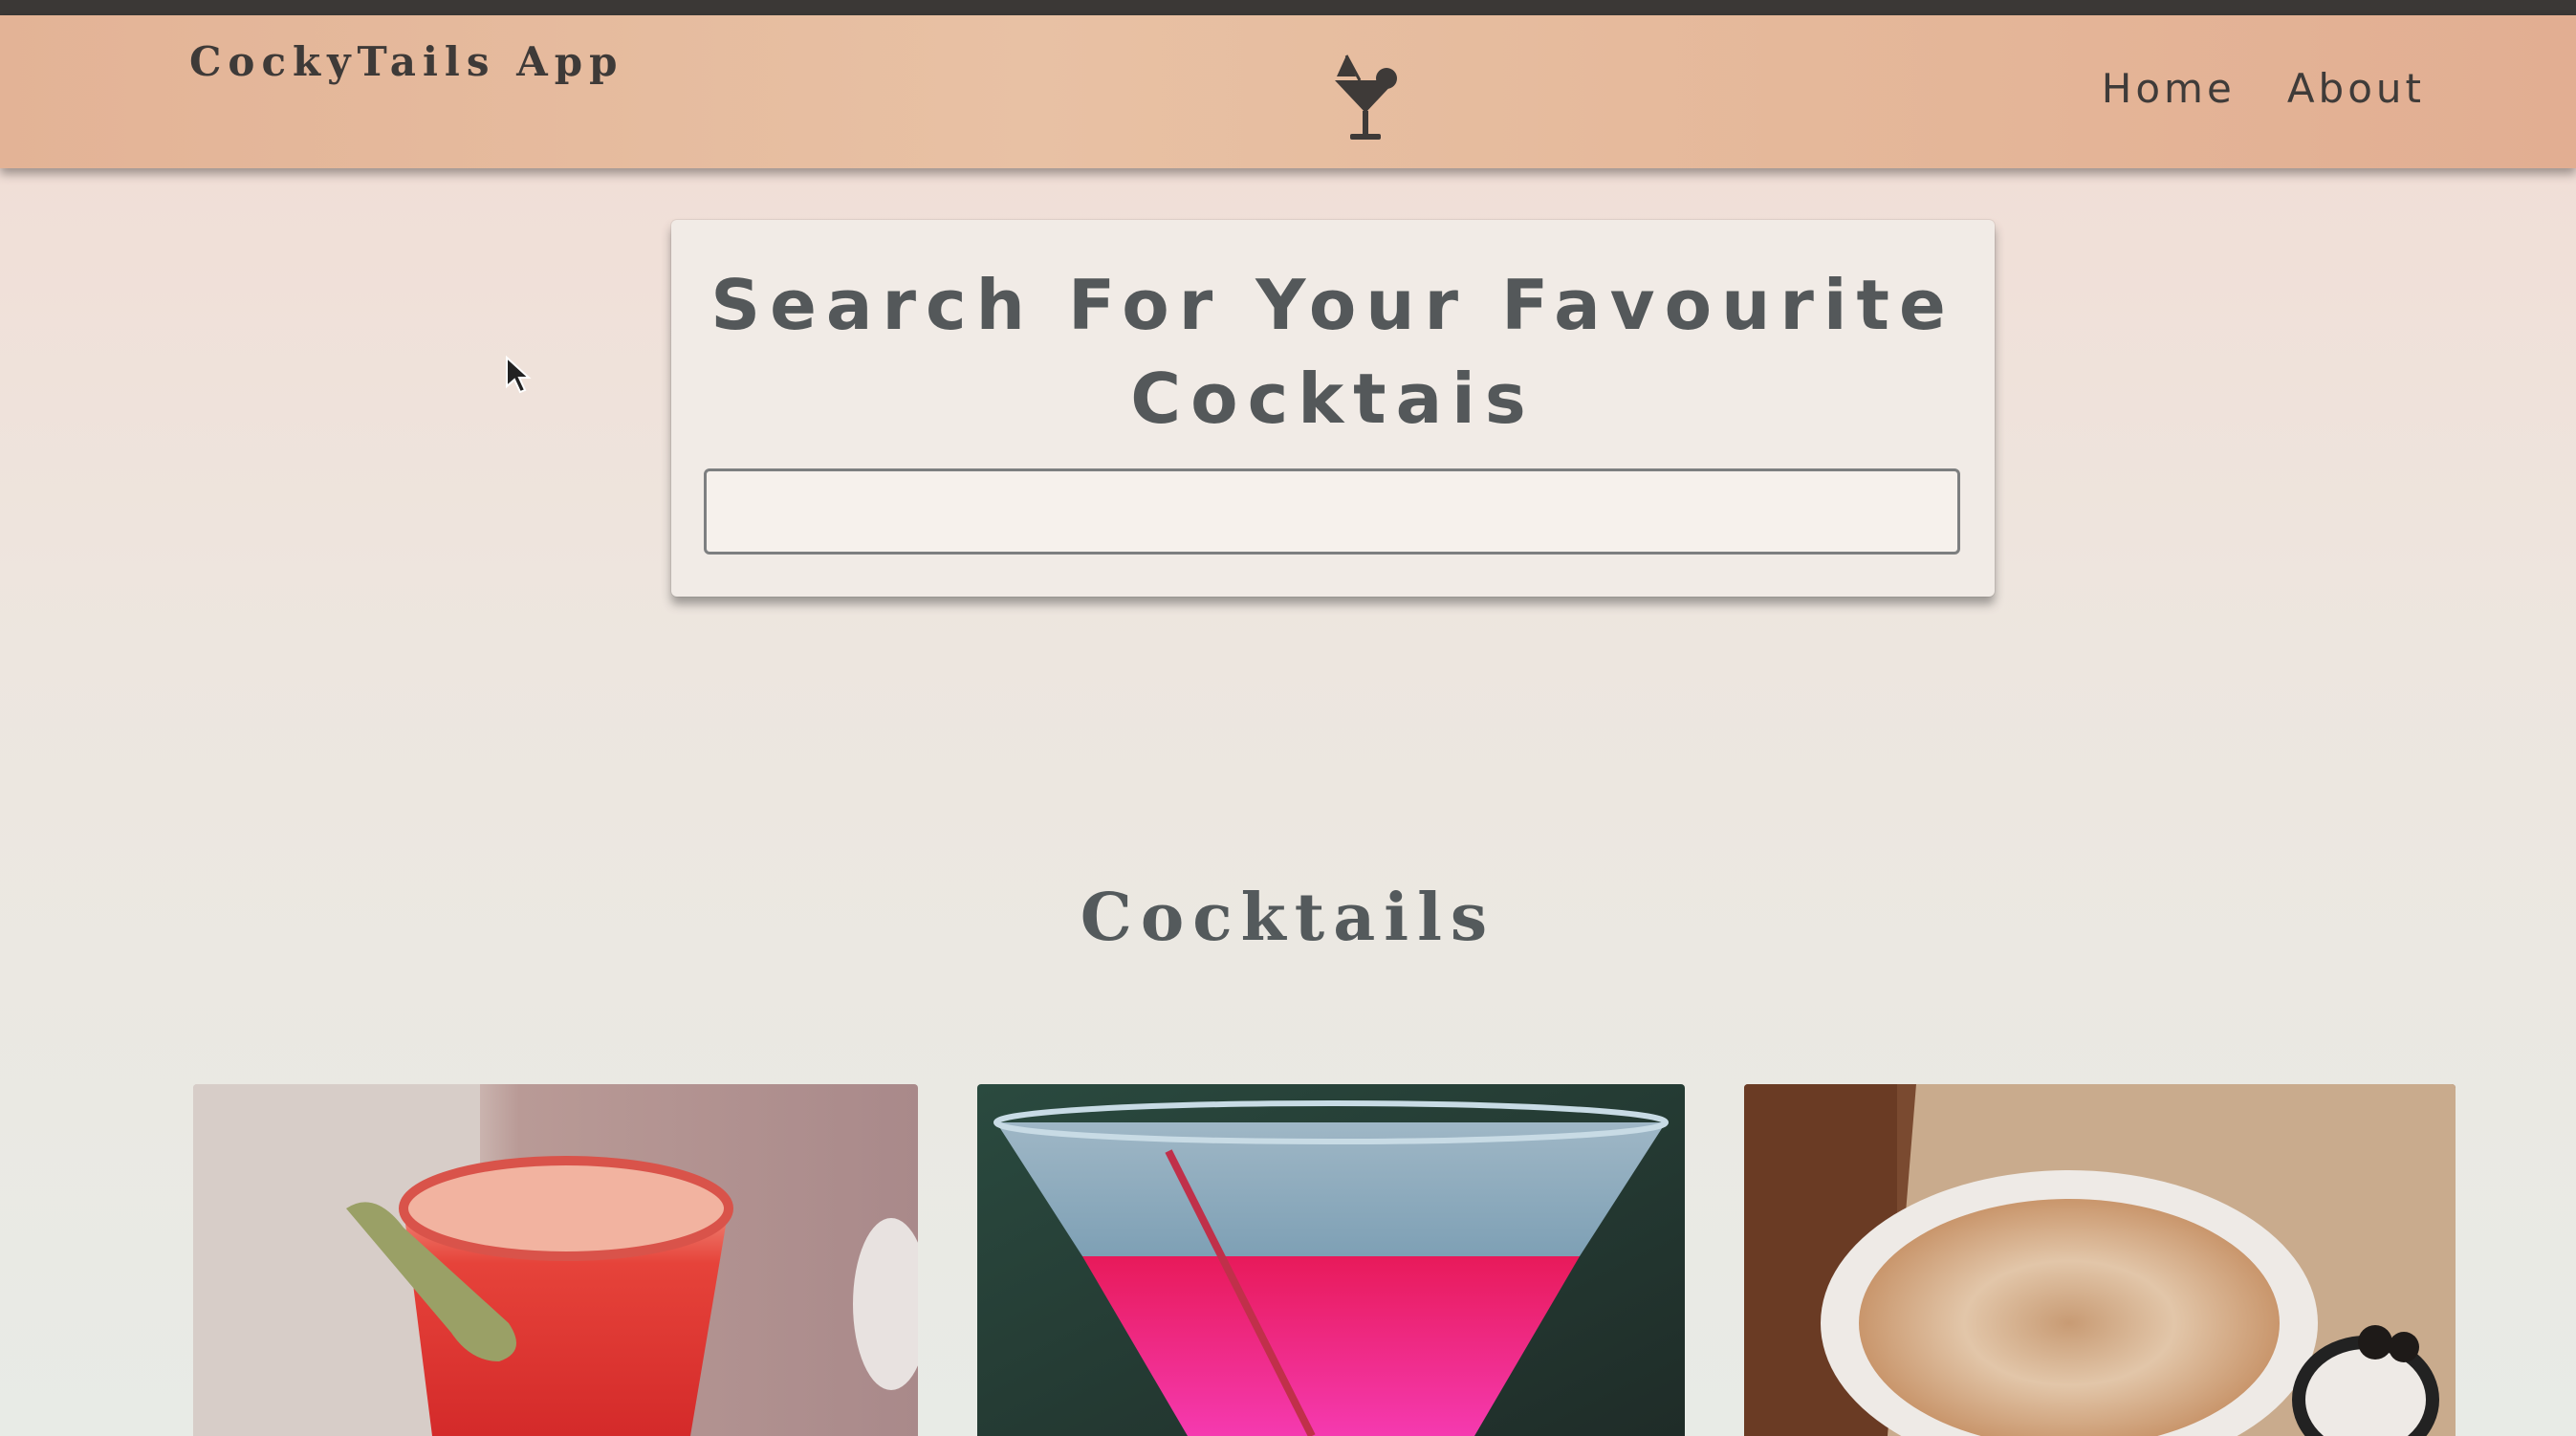 Image resolution: width=2576 pixels, height=1436 pixels. I want to click on cocktails-heading: Cocktails, so click(1288, 918).